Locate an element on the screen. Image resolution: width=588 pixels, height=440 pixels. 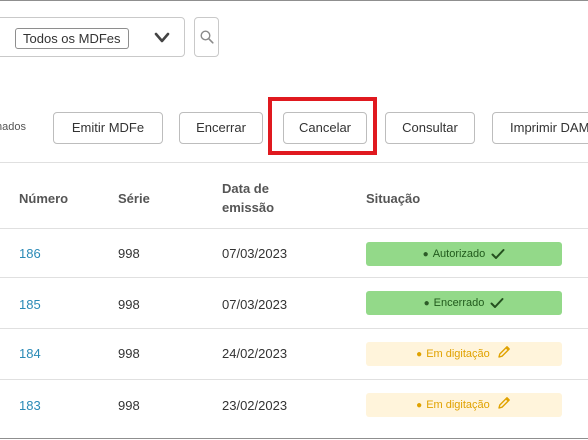
mdfe-filter-select: Todos os MDFes is located at coordinates (92, 37).